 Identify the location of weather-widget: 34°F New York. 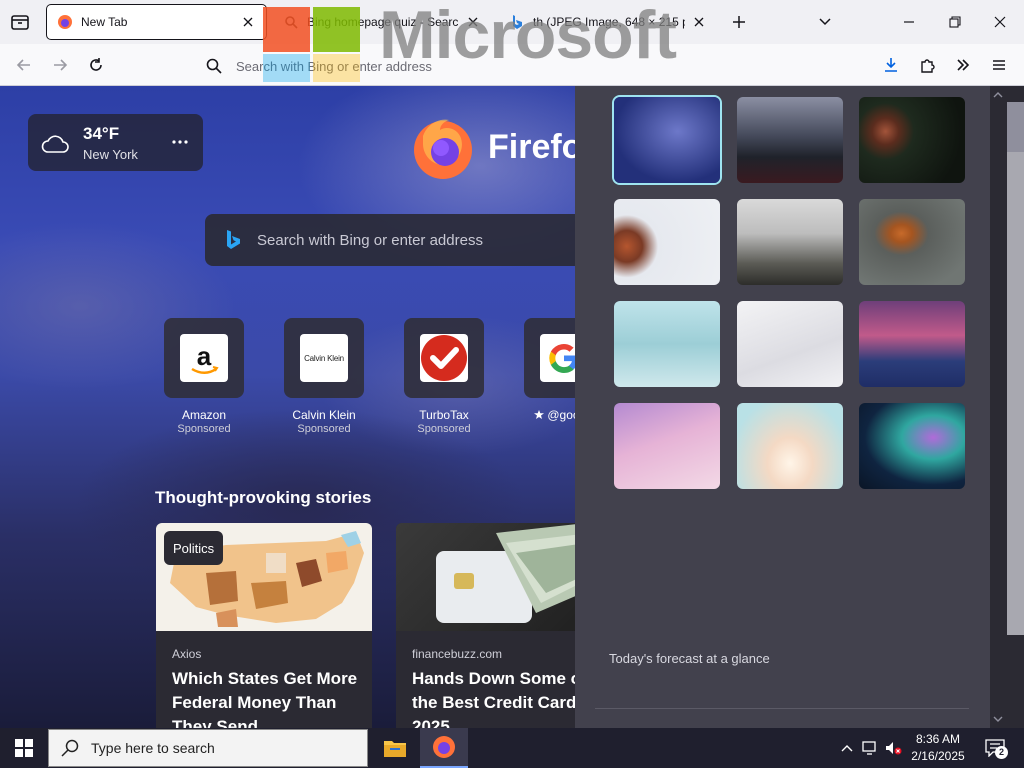
(115, 142).